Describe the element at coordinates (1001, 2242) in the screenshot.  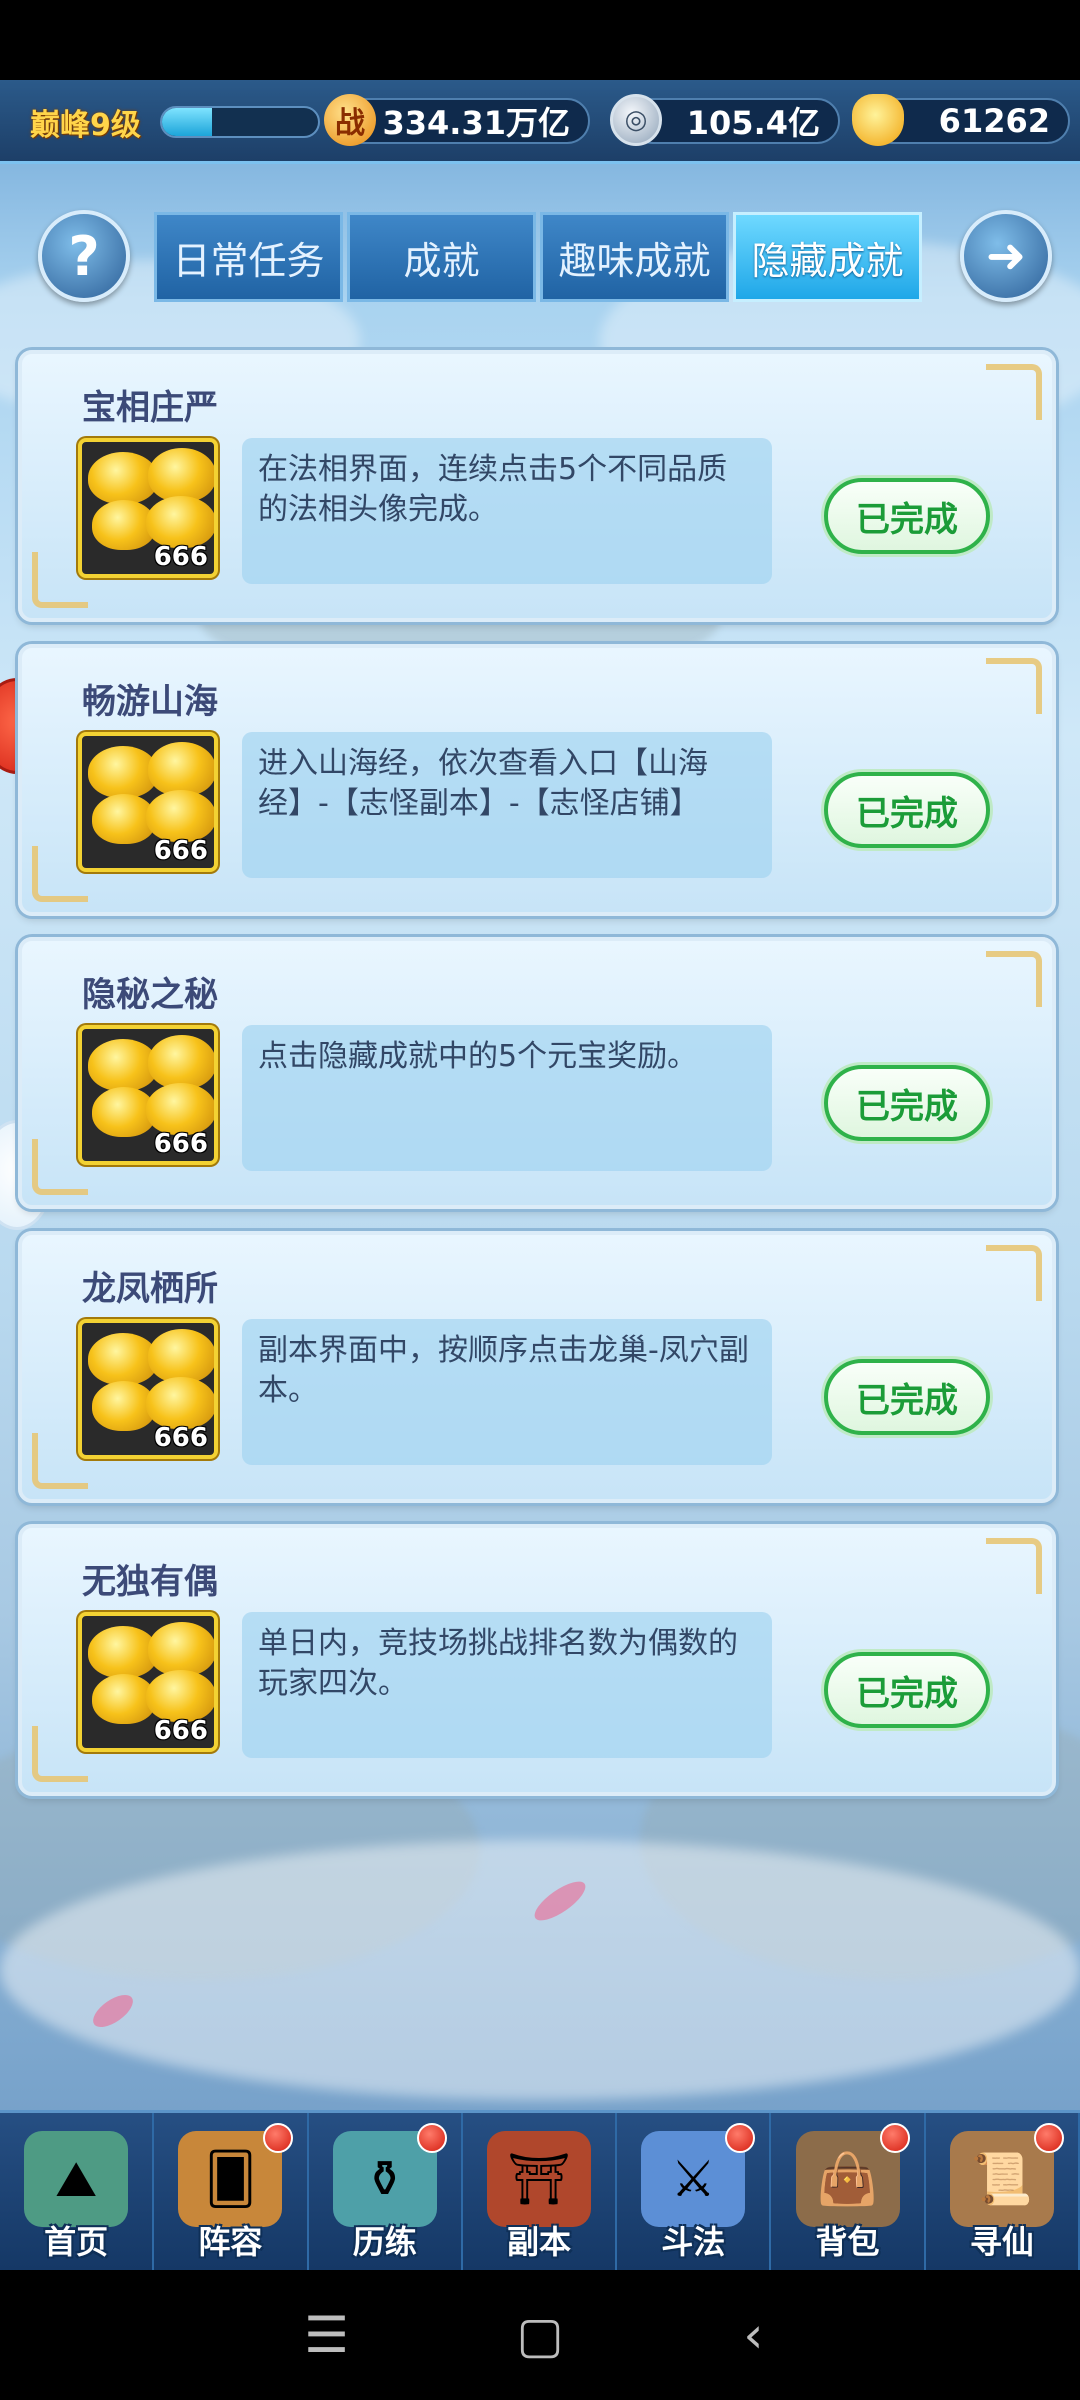
I see `nav-label: 寻仙` at that location.